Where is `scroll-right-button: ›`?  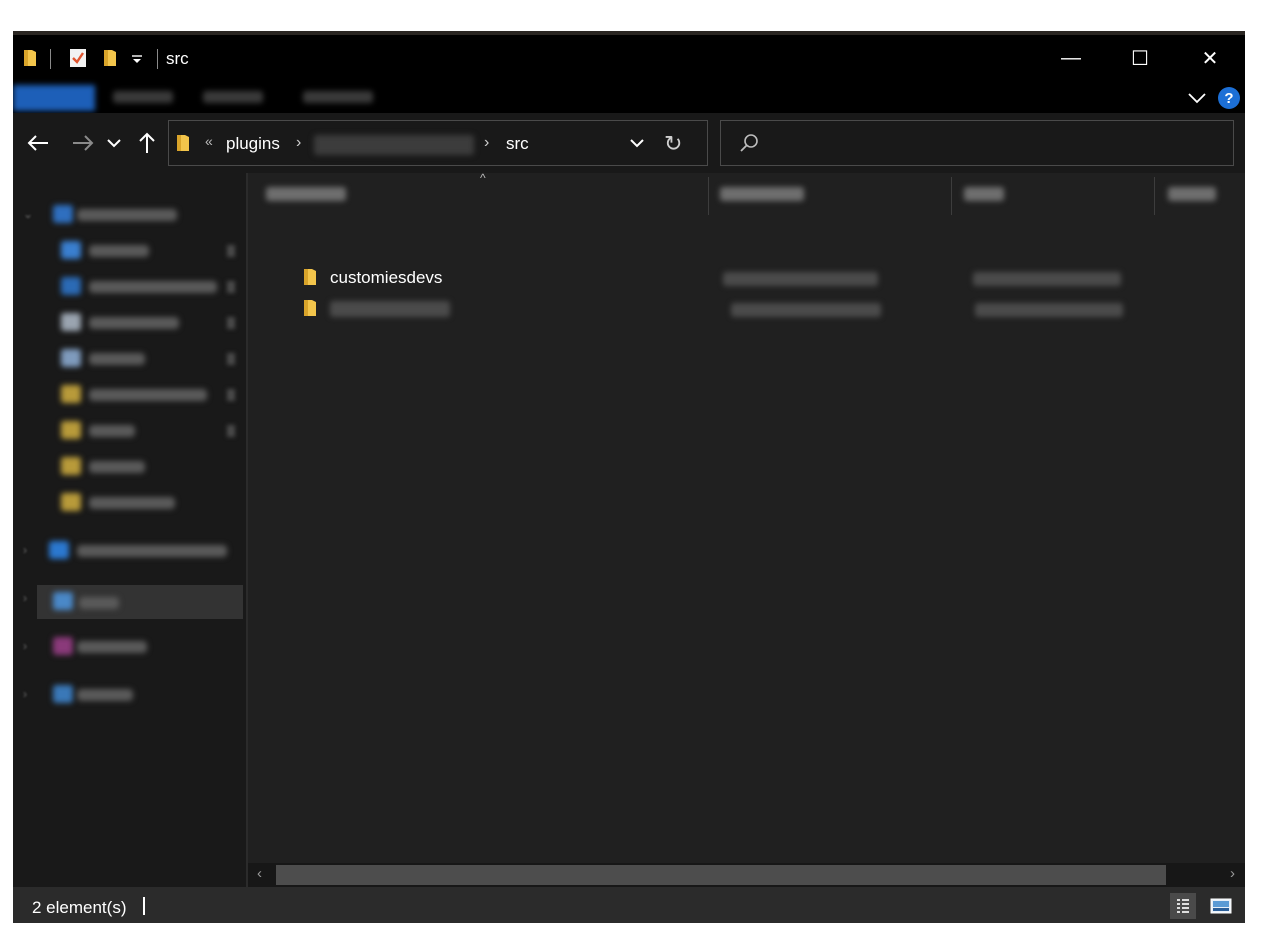 scroll-right-button: › is located at coordinates (1232, 873).